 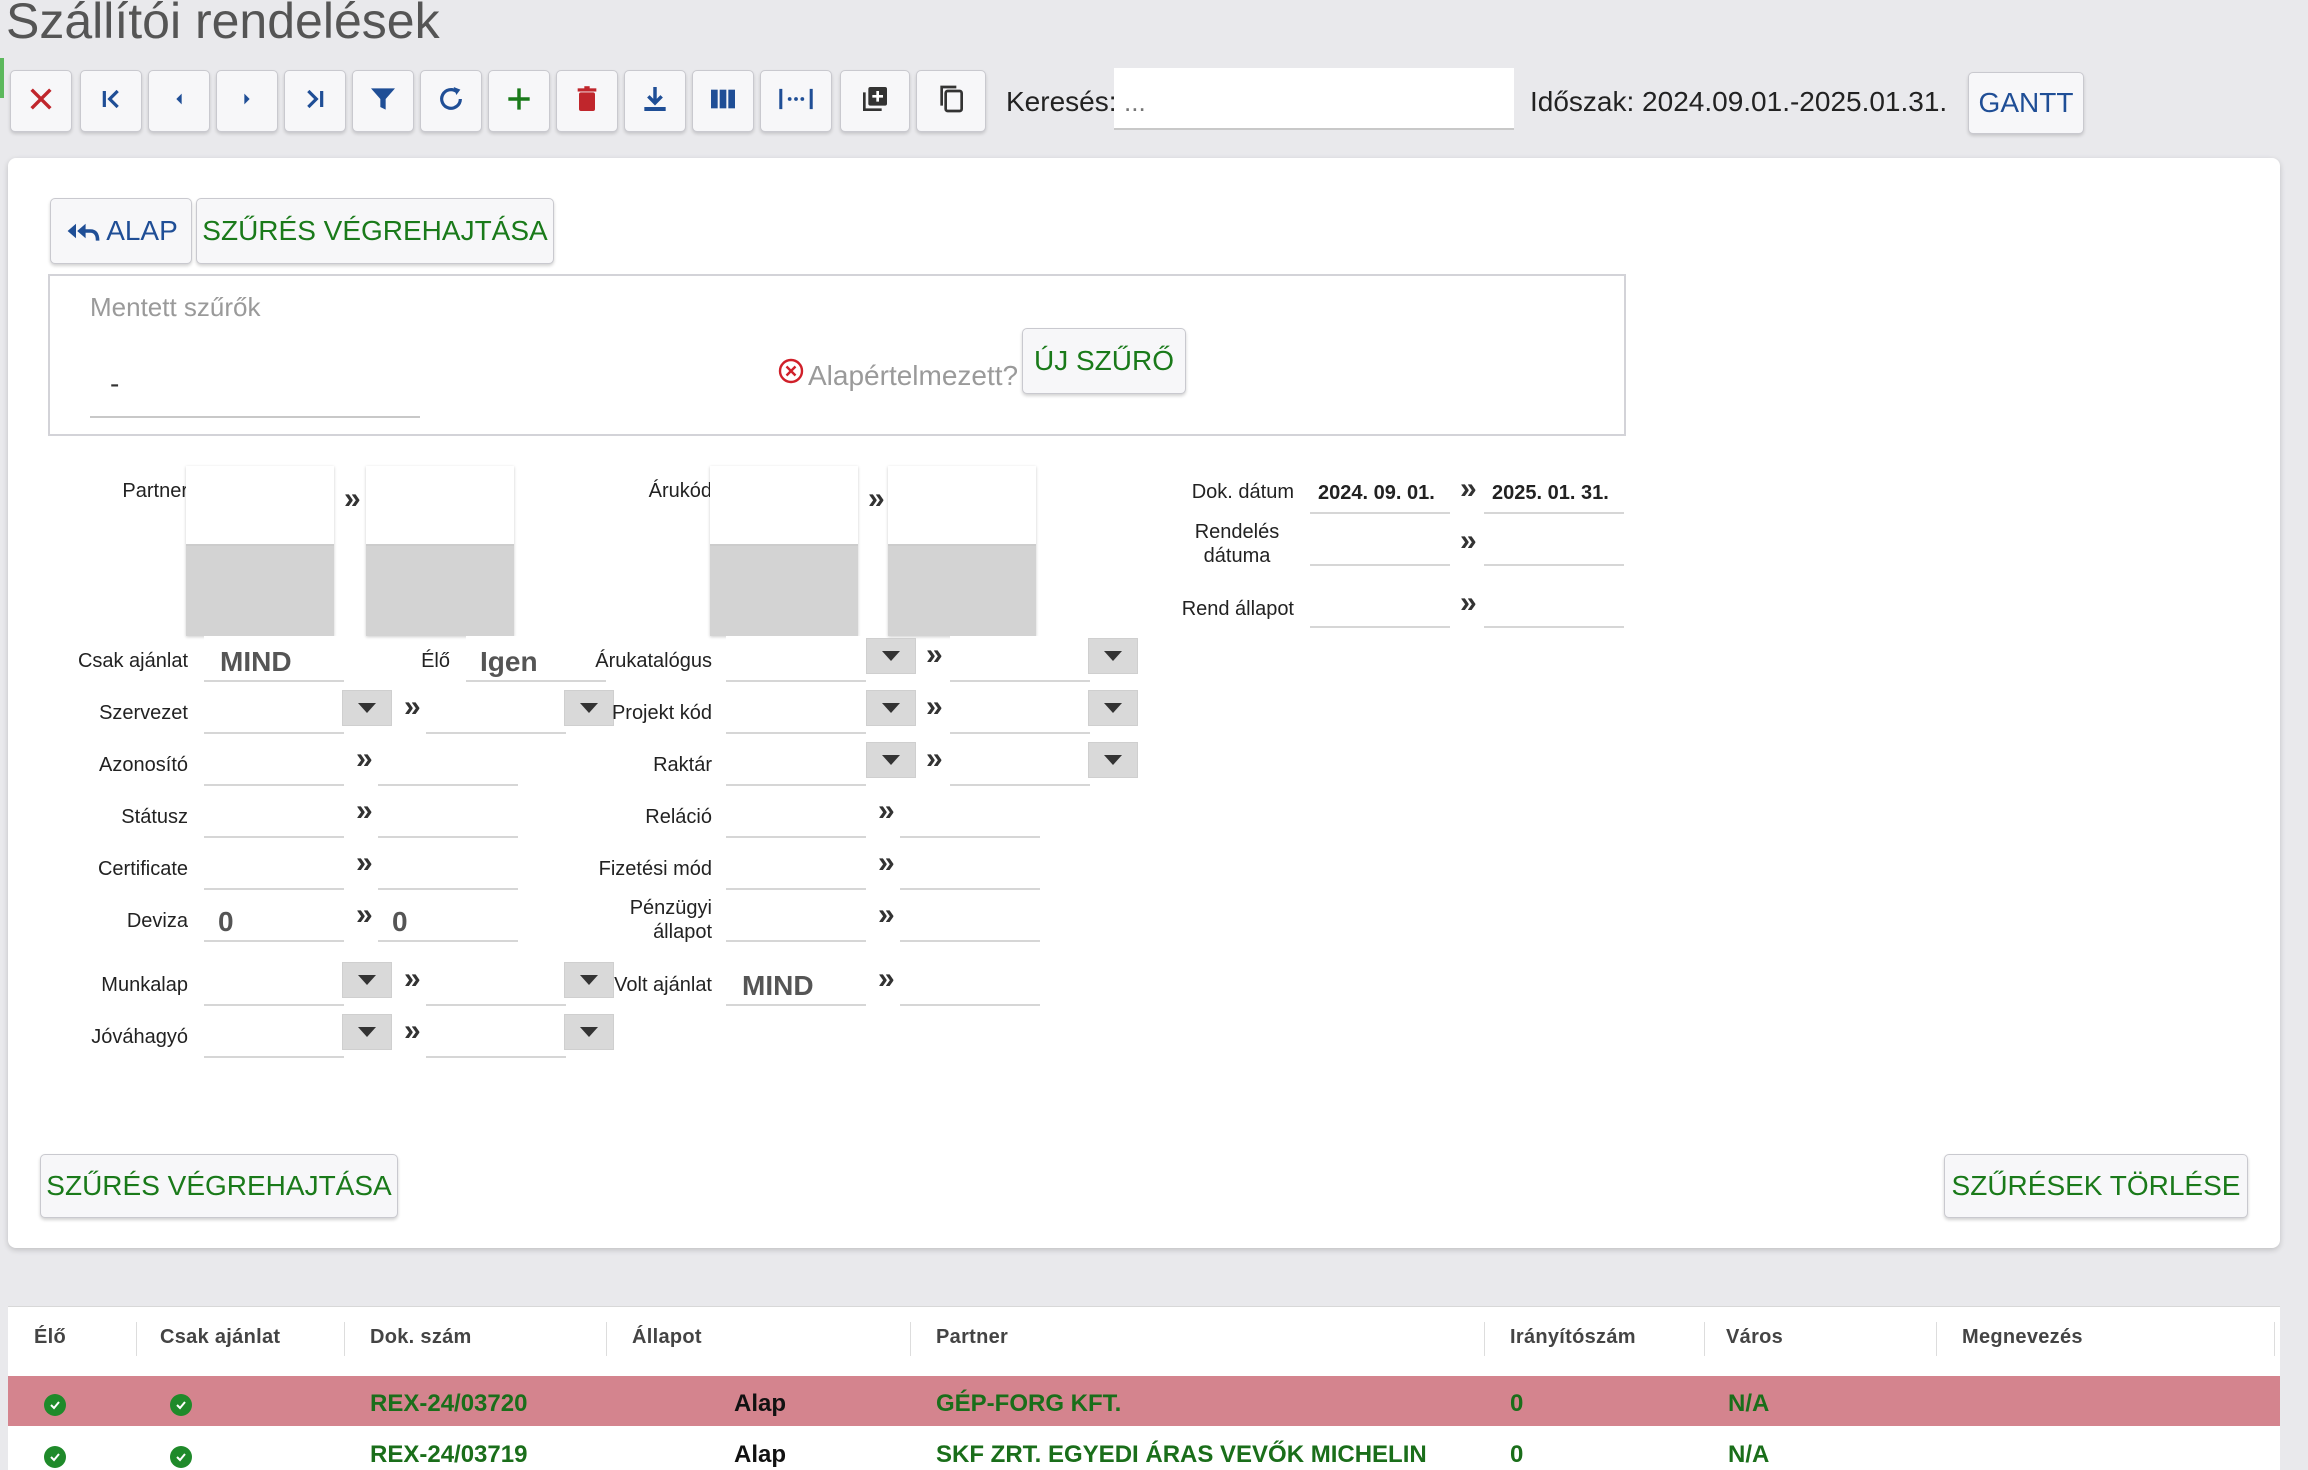 What do you see at coordinates (55, 1457) in the screenshot?
I see `check-icon` at bounding box center [55, 1457].